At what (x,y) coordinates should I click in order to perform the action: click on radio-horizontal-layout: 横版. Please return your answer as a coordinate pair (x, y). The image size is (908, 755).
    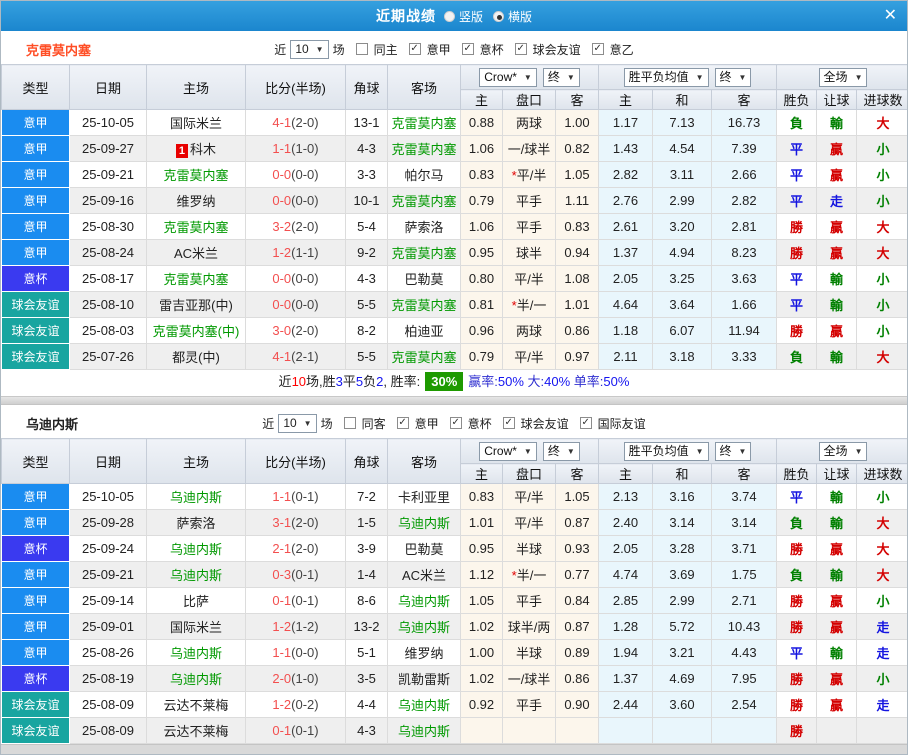
    Looking at the image, I should click on (512, 16).